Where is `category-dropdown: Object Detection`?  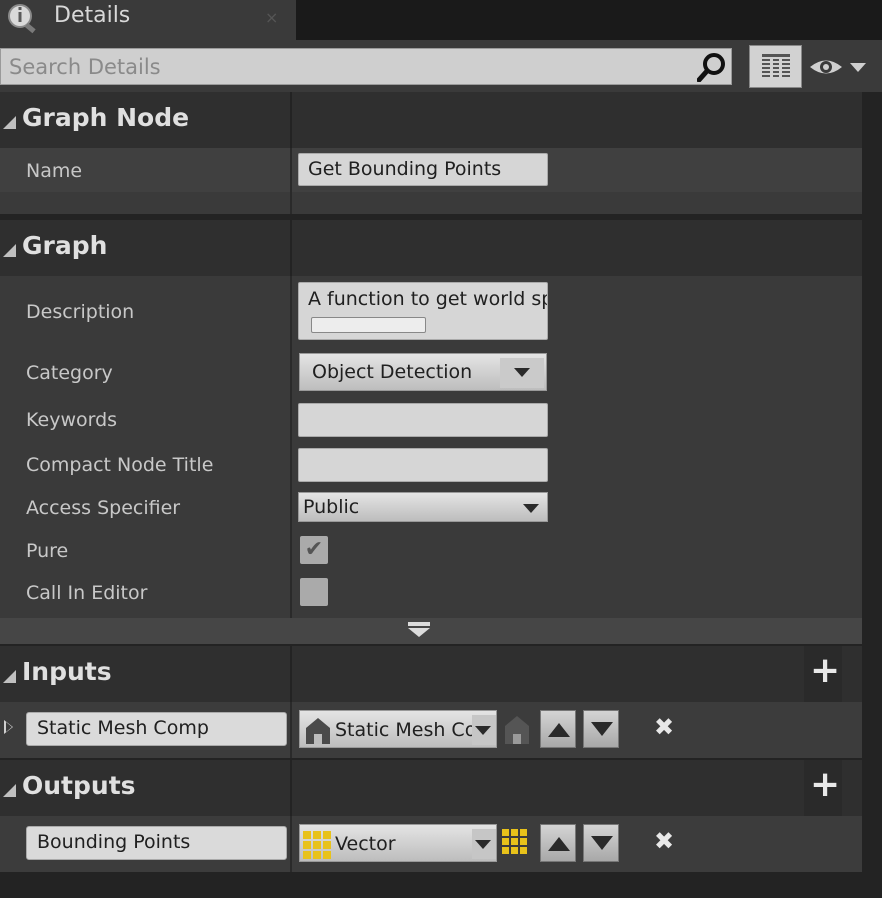
category-dropdown: Object Detection is located at coordinates (423, 372).